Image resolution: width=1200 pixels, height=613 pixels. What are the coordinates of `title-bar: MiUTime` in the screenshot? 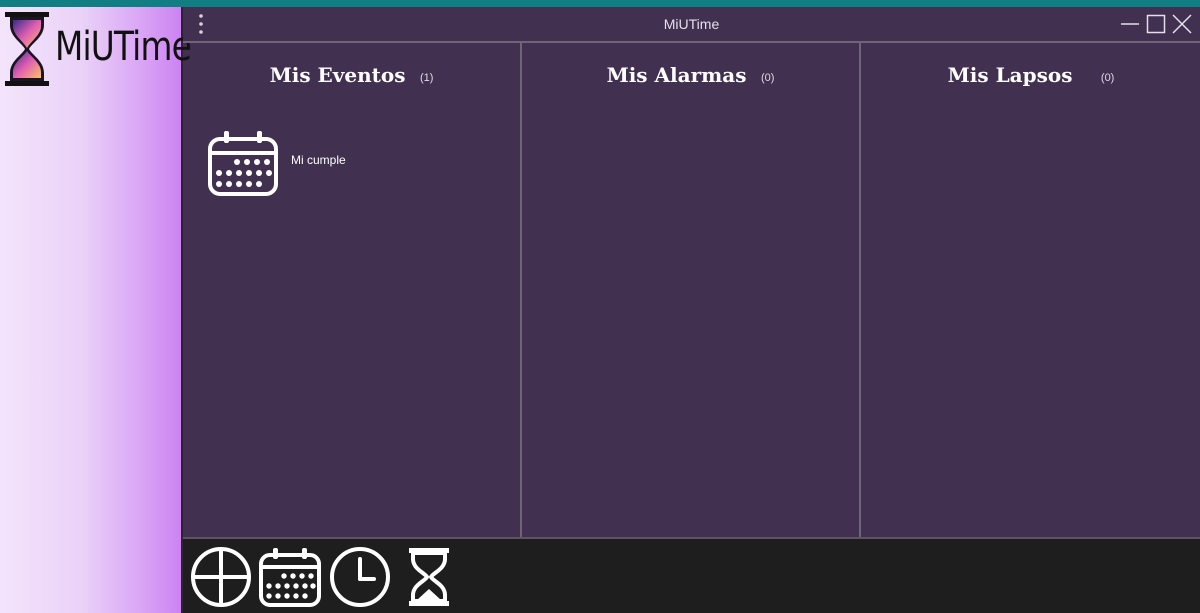 It's located at (691, 25).